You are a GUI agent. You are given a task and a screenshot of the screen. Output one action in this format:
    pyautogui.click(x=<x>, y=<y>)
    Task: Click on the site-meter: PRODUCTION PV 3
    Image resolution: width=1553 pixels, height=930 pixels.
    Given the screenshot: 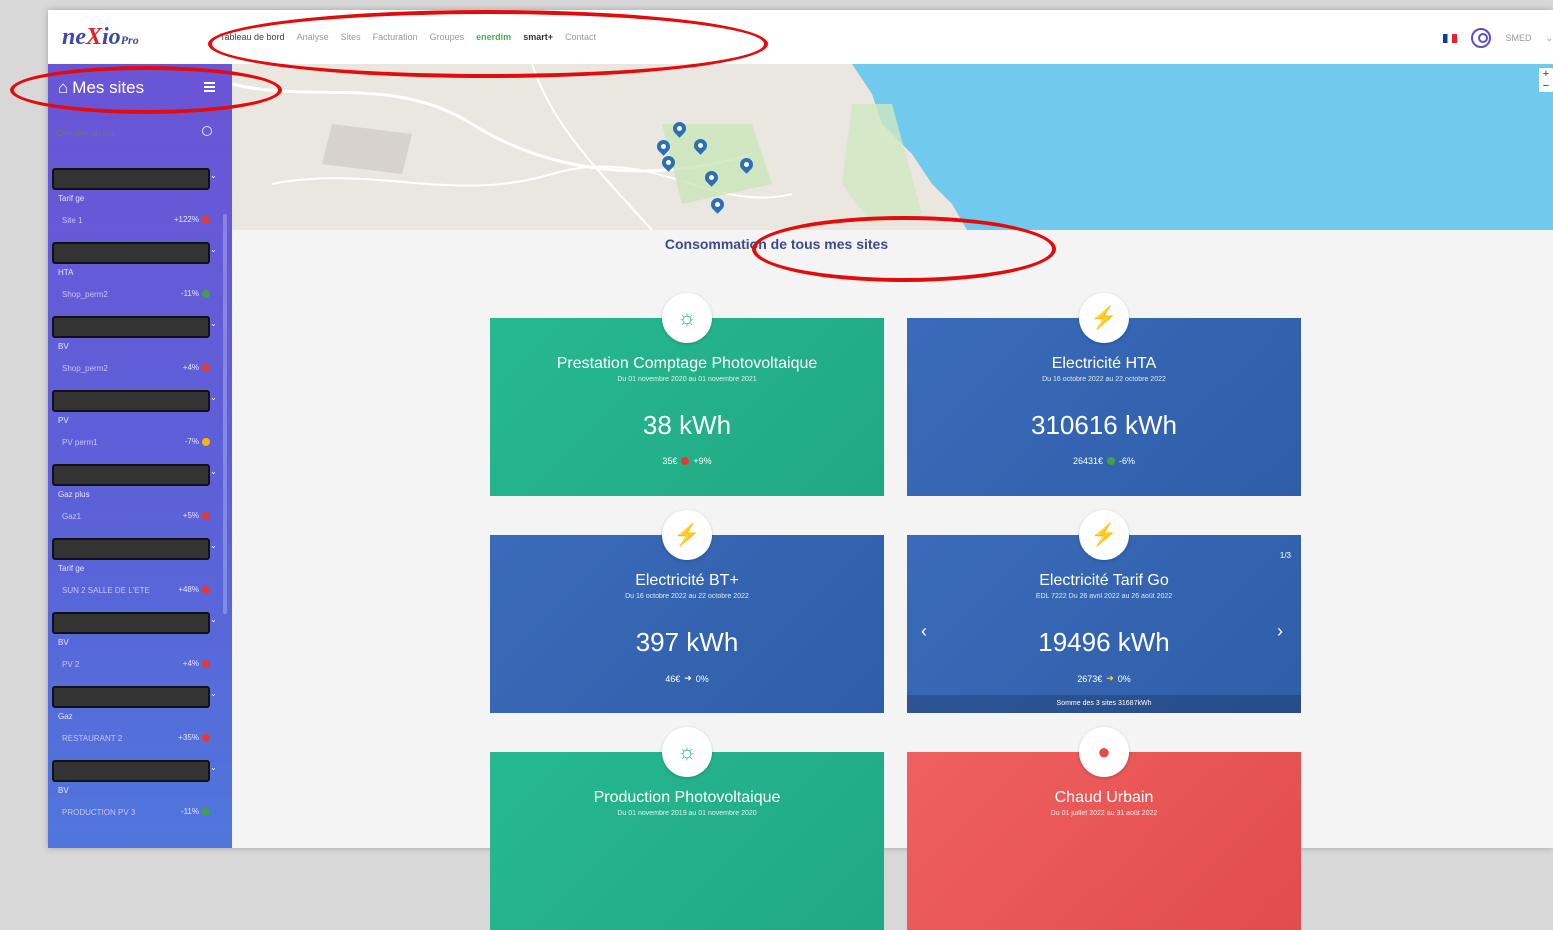 What is the action you would take?
    pyautogui.click(x=98, y=812)
    